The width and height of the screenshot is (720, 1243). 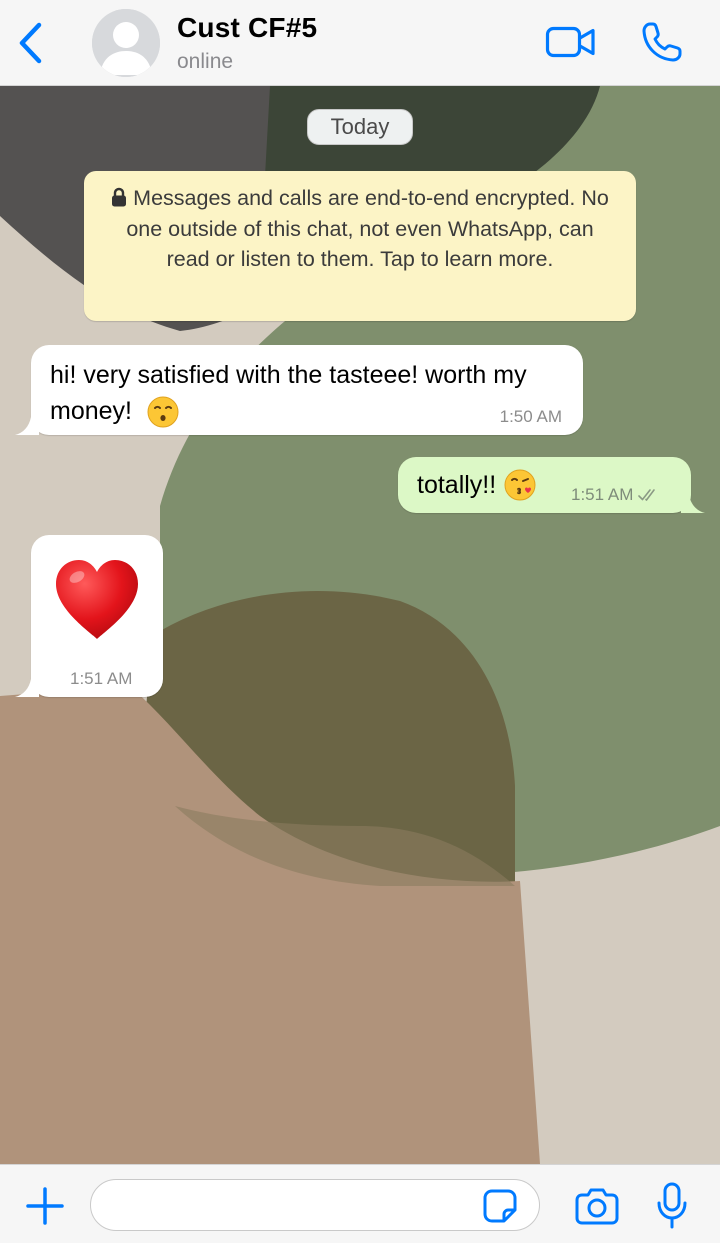 I want to click on message-text: totally!!, so click(x=457, y=485).